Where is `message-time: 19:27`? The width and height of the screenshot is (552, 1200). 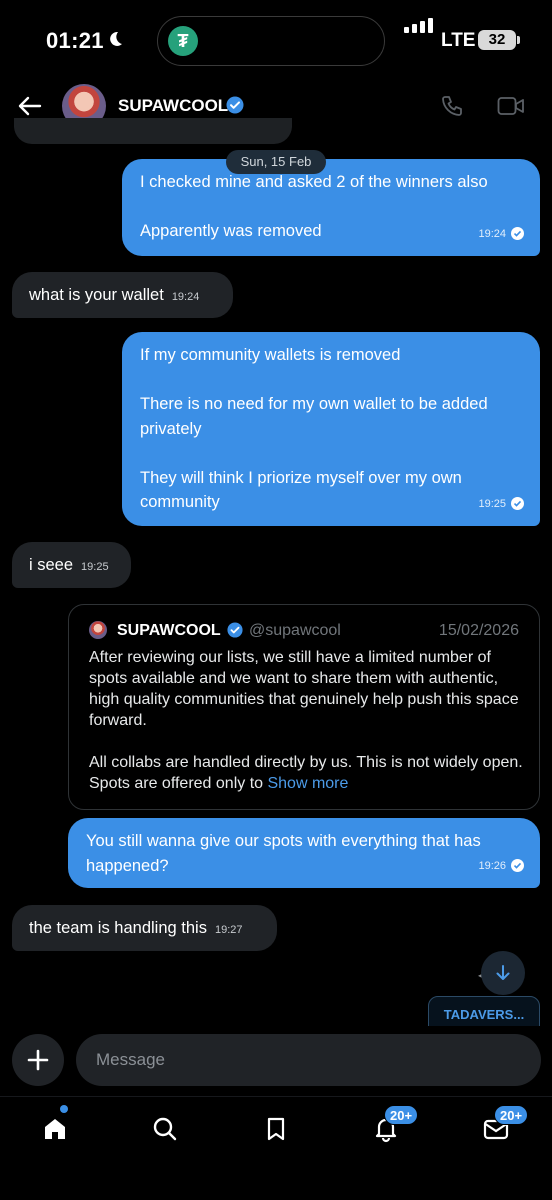 message-time: 19:27 is located at coordinates (228, 930).